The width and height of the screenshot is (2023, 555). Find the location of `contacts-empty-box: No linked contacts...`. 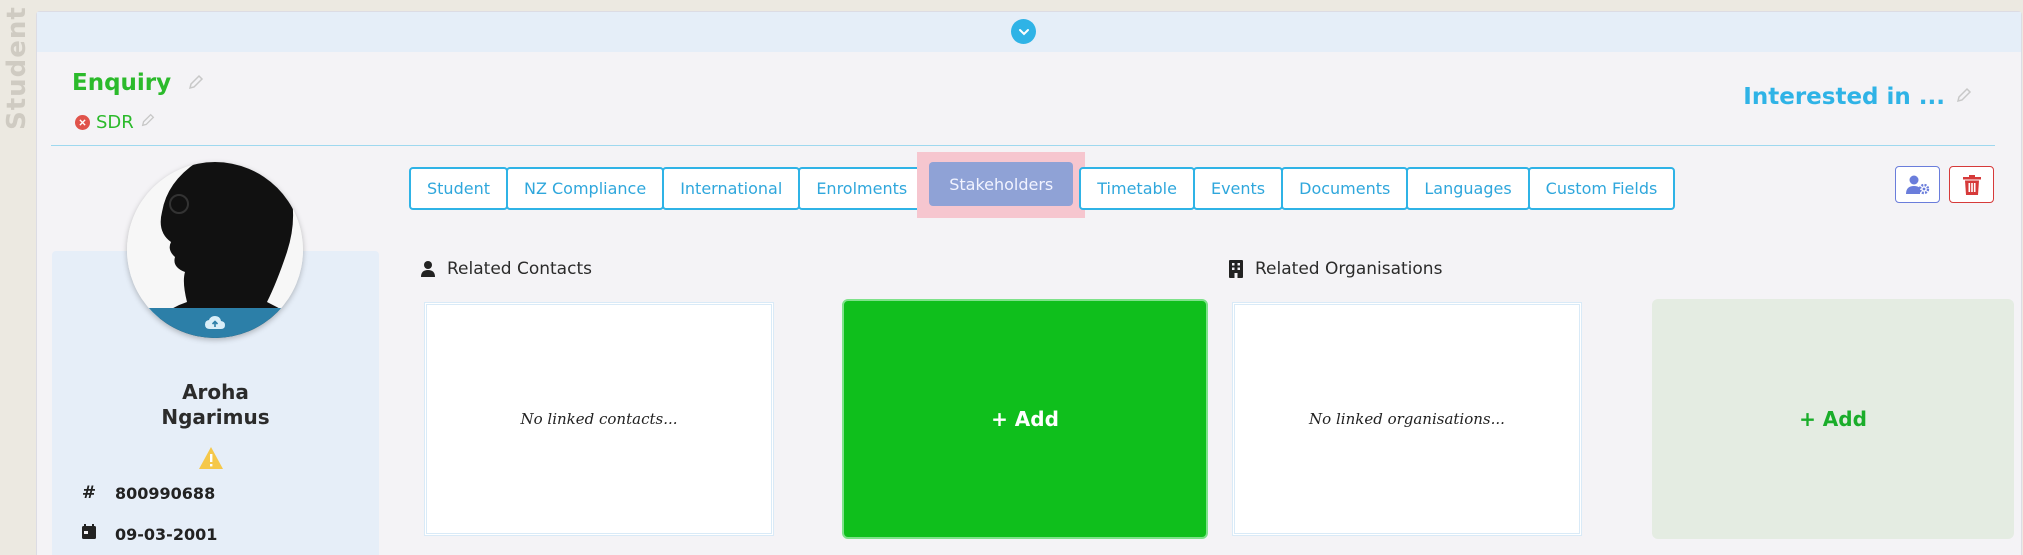

contacts-empty-box: No linked contacts... is located at coordinates (599, 419).